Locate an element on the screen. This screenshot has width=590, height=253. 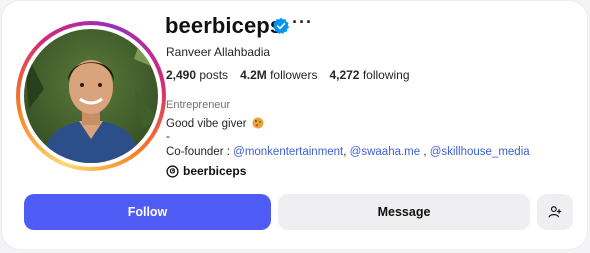
cookie-emoji-icon is located at coordinates (258, 123).